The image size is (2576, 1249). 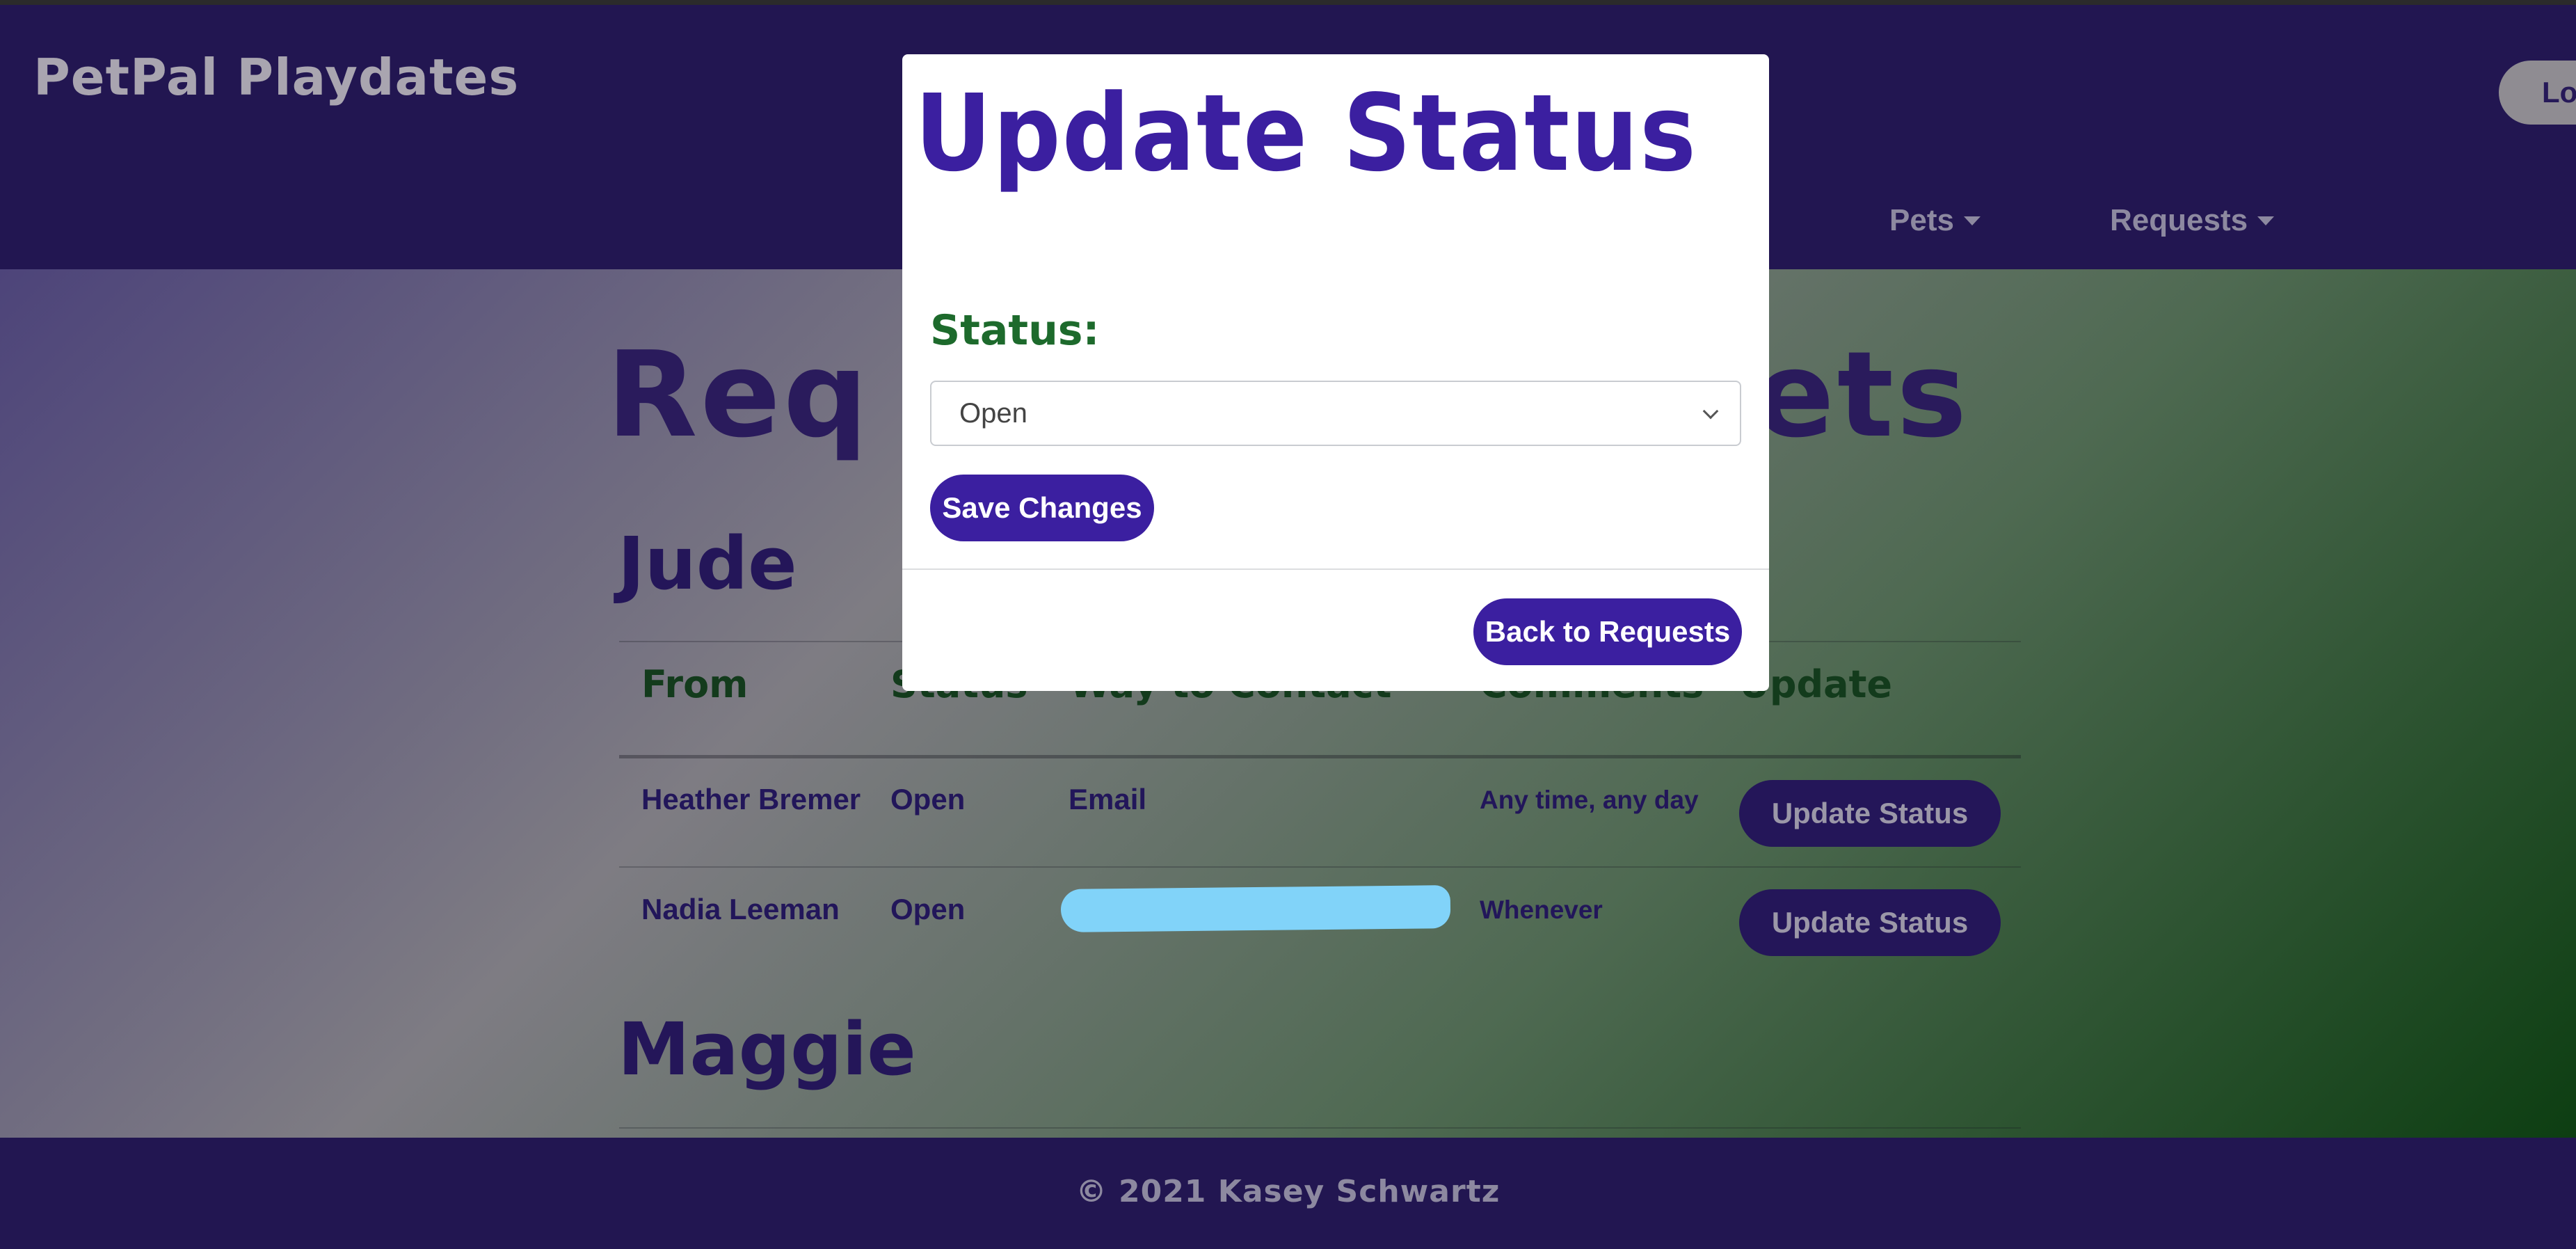 What do you see at coordinates (707, 563) in the screenshot?
I see `pet-heading-jude: Jude` at bounding box center [707, 563].